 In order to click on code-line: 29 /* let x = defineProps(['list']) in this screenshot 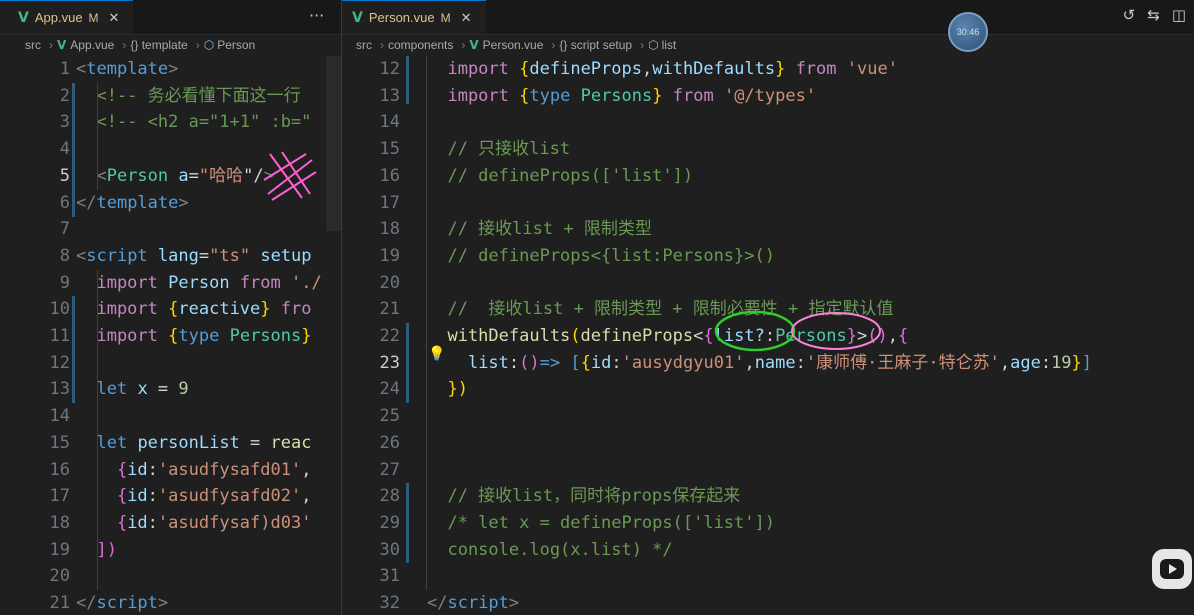, I will do `click(768, 523)`.